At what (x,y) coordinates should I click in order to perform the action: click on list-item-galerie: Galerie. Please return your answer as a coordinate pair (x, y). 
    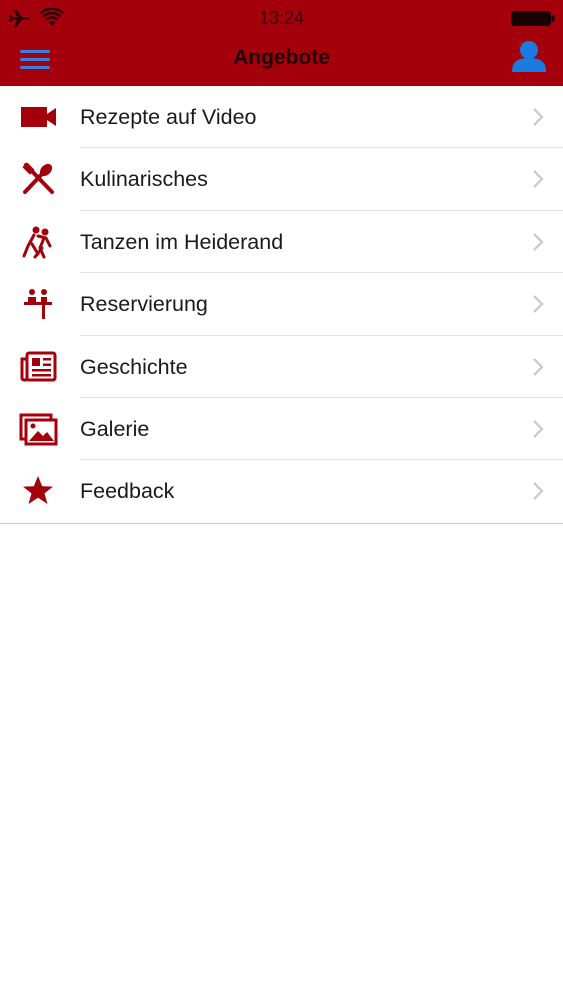
    Looking at the image, I should click on (281, 429).